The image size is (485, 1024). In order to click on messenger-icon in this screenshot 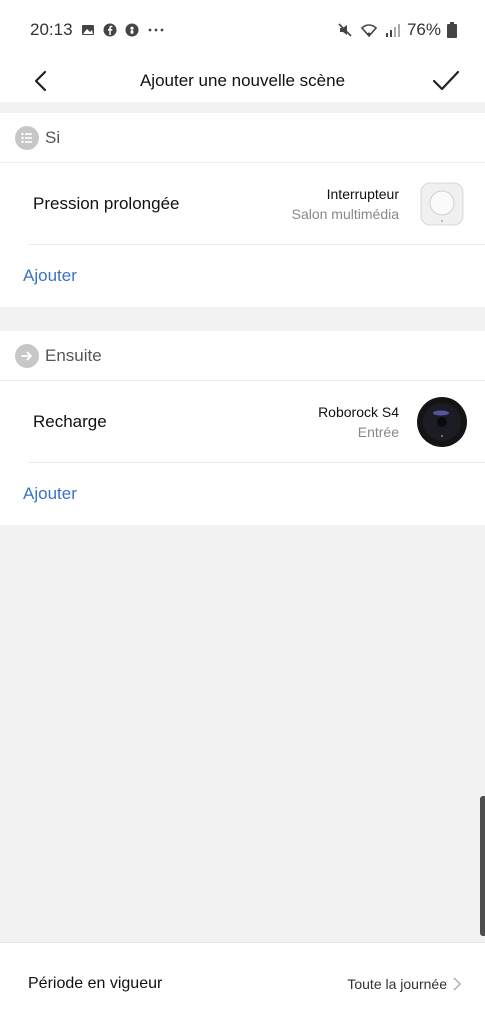, I will do `click(132, 30)`.